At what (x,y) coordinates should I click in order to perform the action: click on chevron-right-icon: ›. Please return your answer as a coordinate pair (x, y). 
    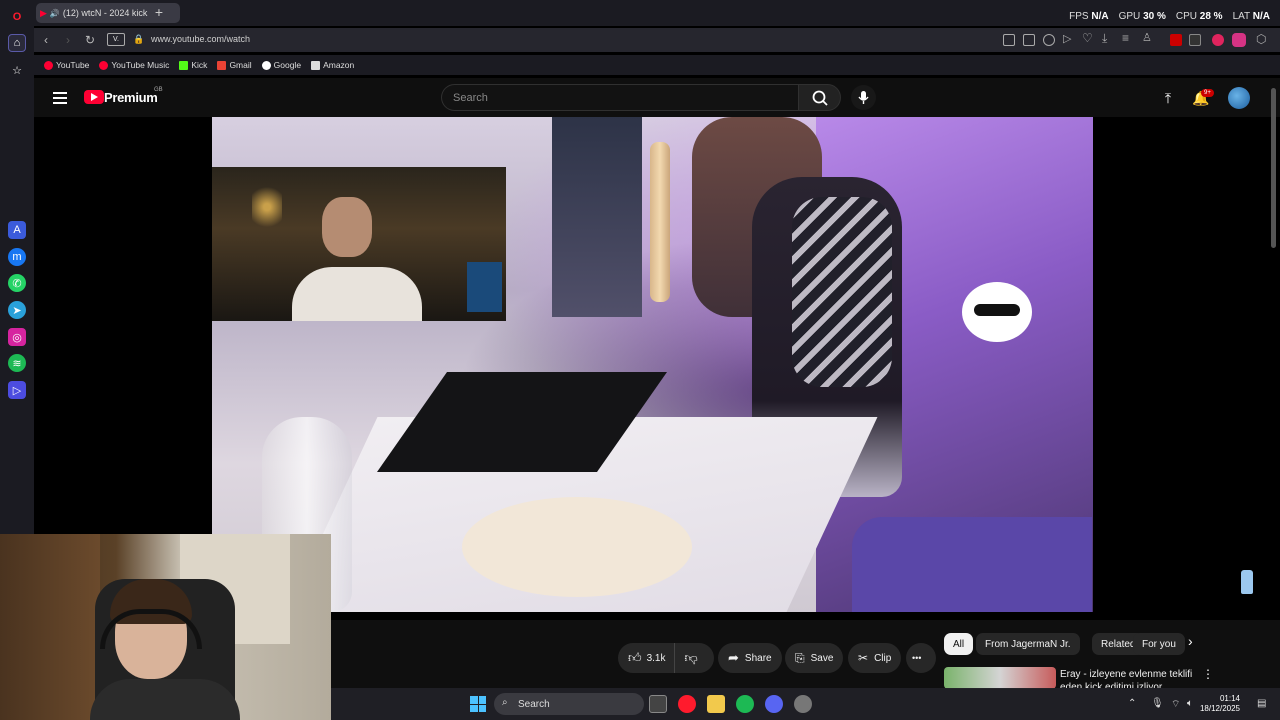
    Looking at the image, I should click on (1190, 641).